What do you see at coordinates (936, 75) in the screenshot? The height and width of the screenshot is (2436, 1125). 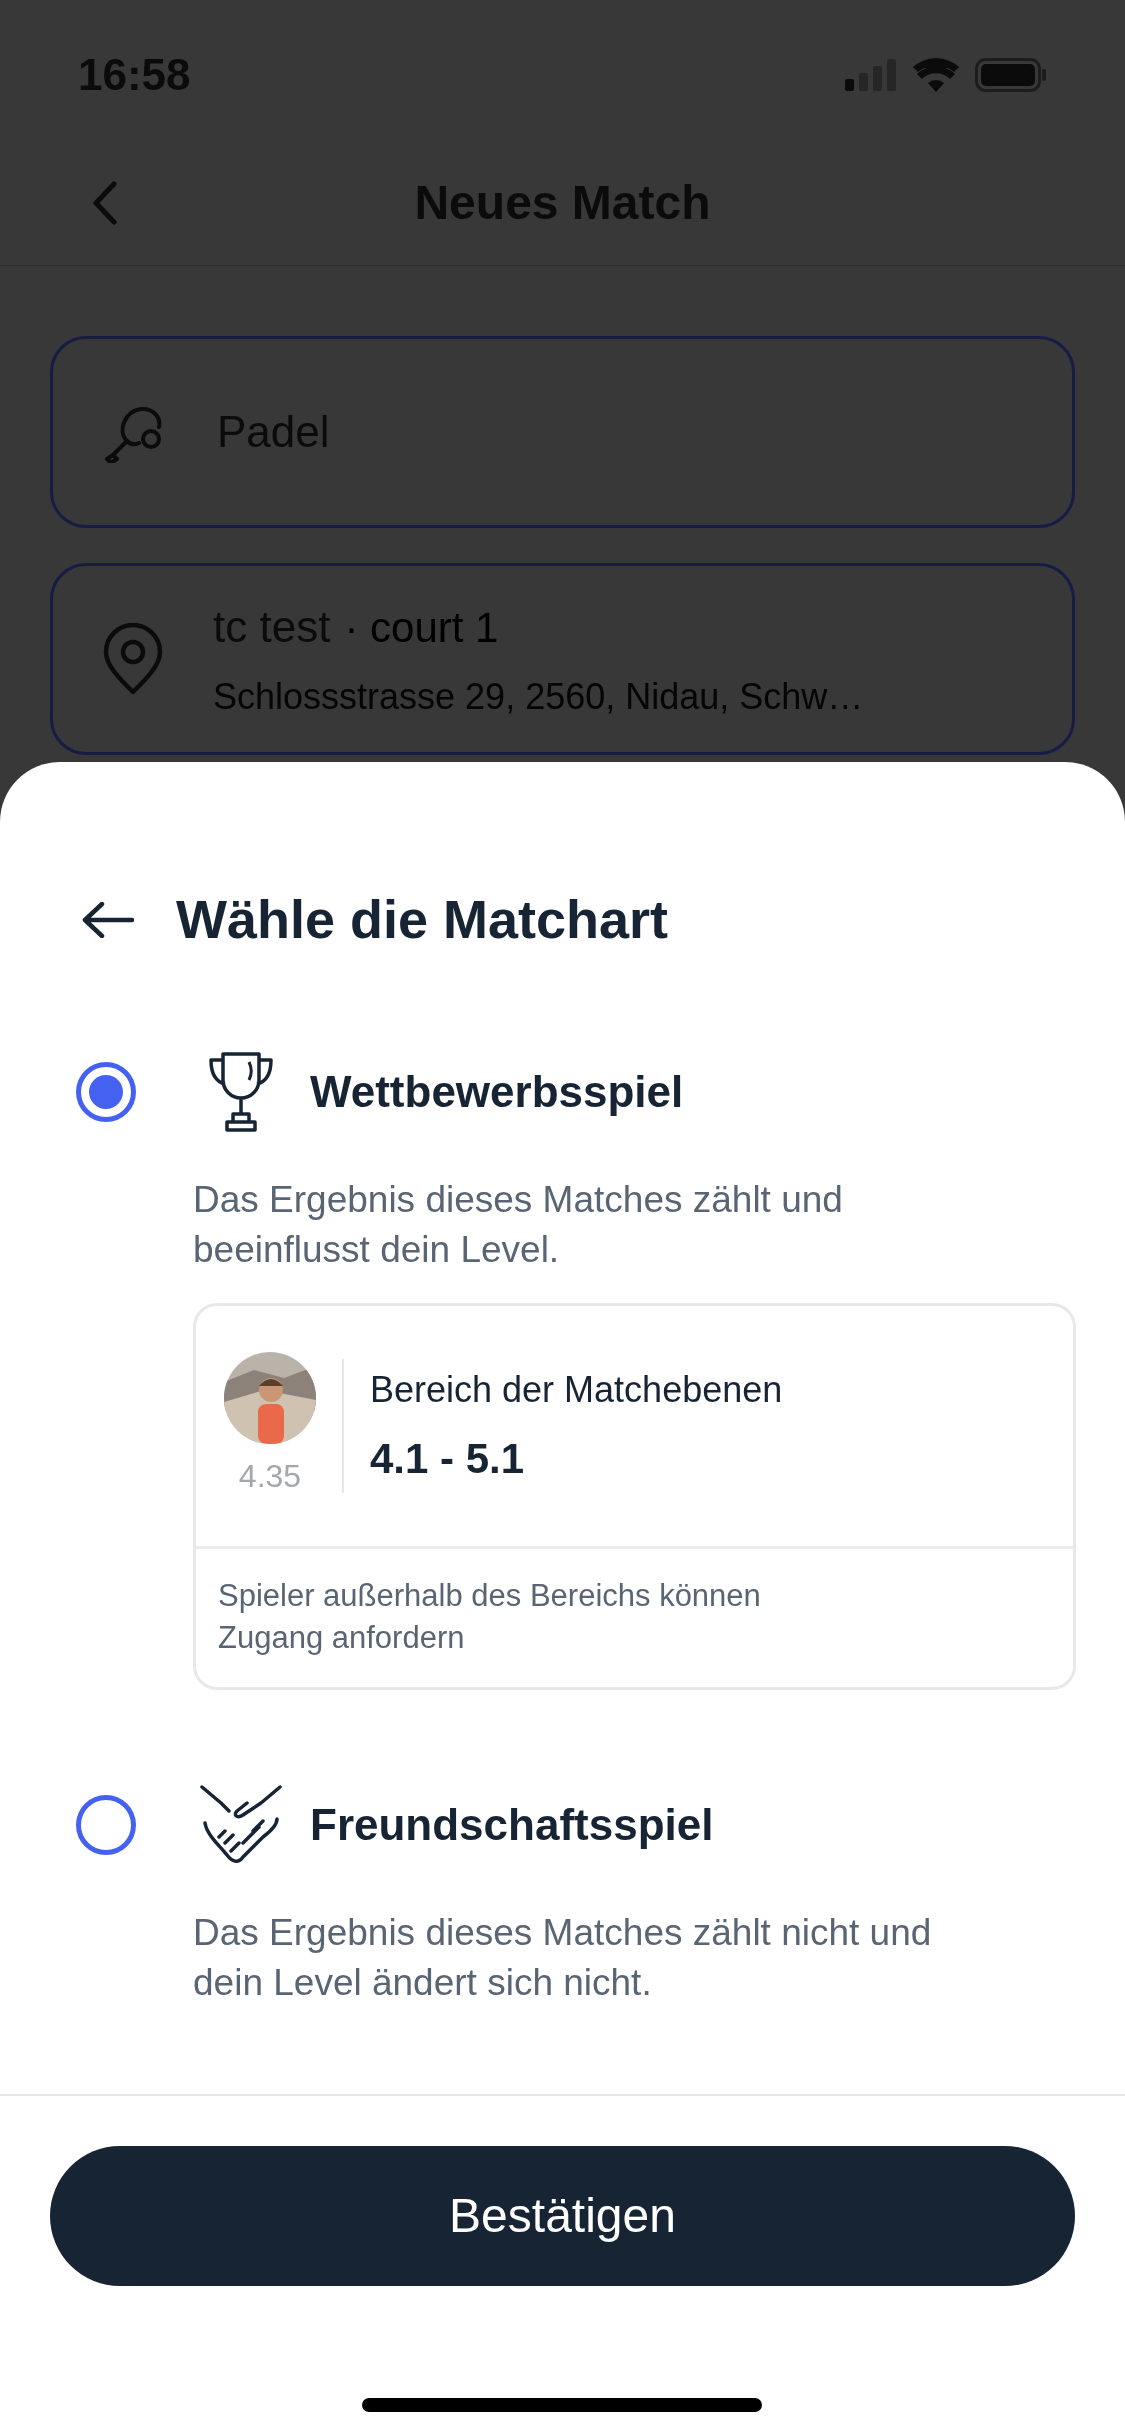 I see `wifi-icon` at bounding box center [936, 75].